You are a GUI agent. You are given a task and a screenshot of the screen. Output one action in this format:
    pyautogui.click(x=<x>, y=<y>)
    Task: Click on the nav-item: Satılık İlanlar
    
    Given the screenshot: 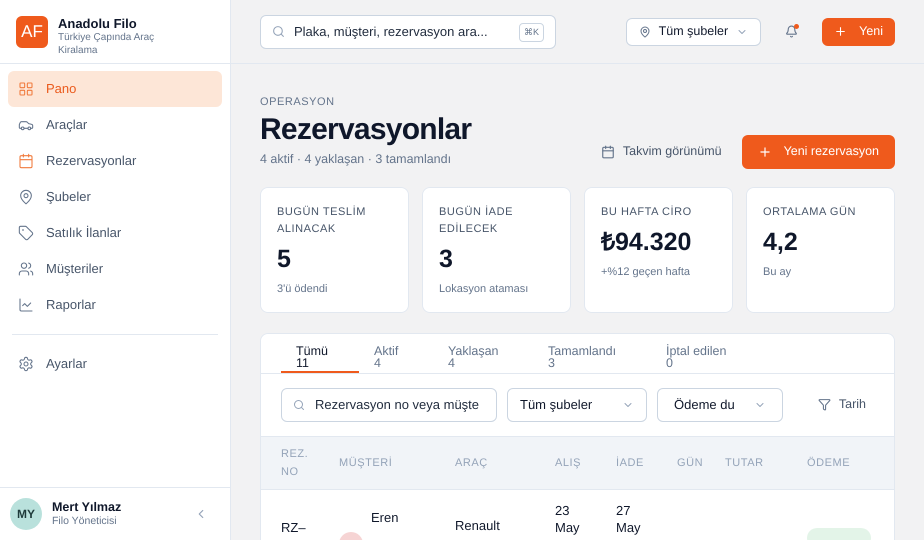 What is the action you would take?
    pyautogui.click(x=115, y=233)
    